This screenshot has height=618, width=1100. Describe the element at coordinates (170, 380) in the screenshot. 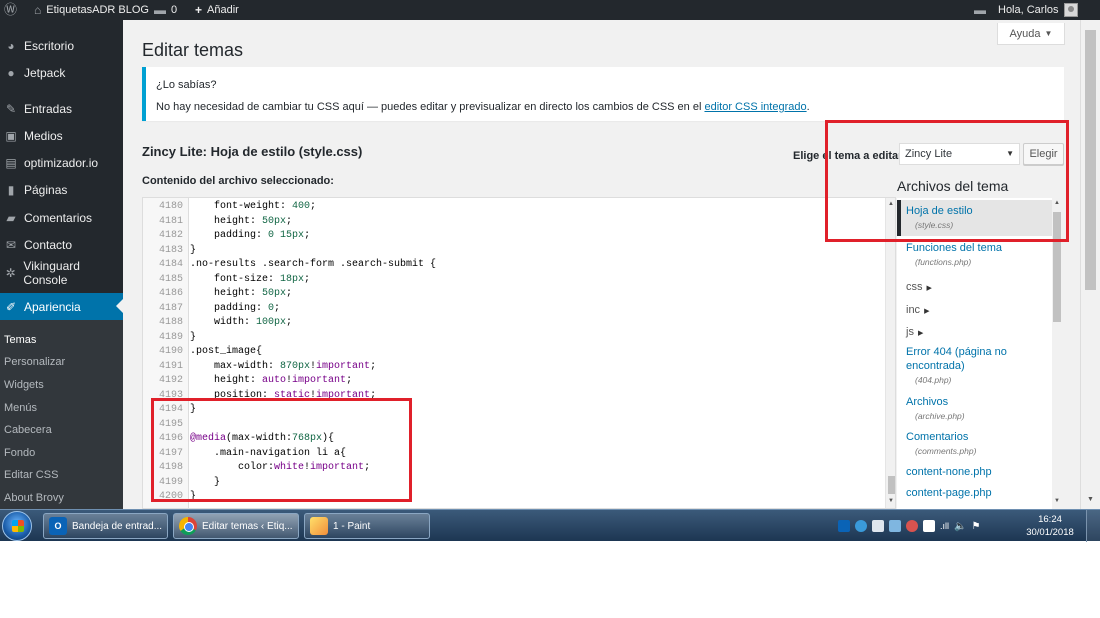

I see `line-number: 4192` at that location.